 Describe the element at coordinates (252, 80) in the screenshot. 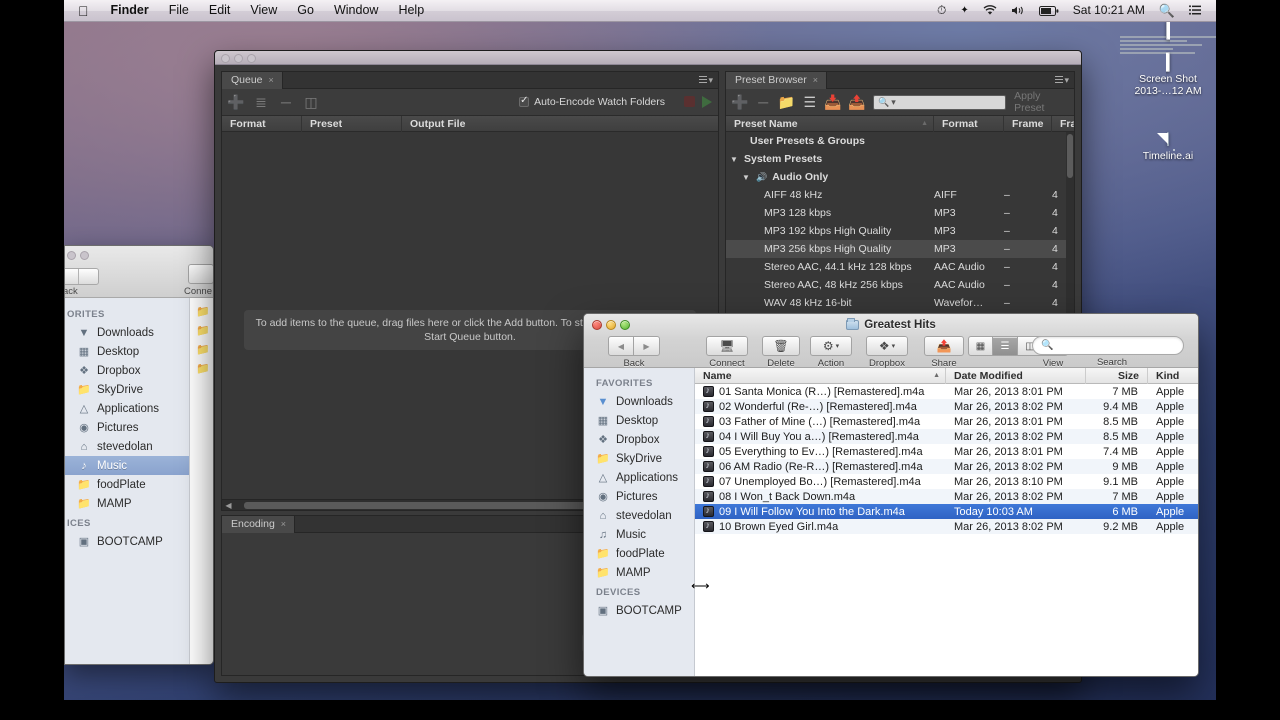

I see `tab-queue: Queue ×` at that location.